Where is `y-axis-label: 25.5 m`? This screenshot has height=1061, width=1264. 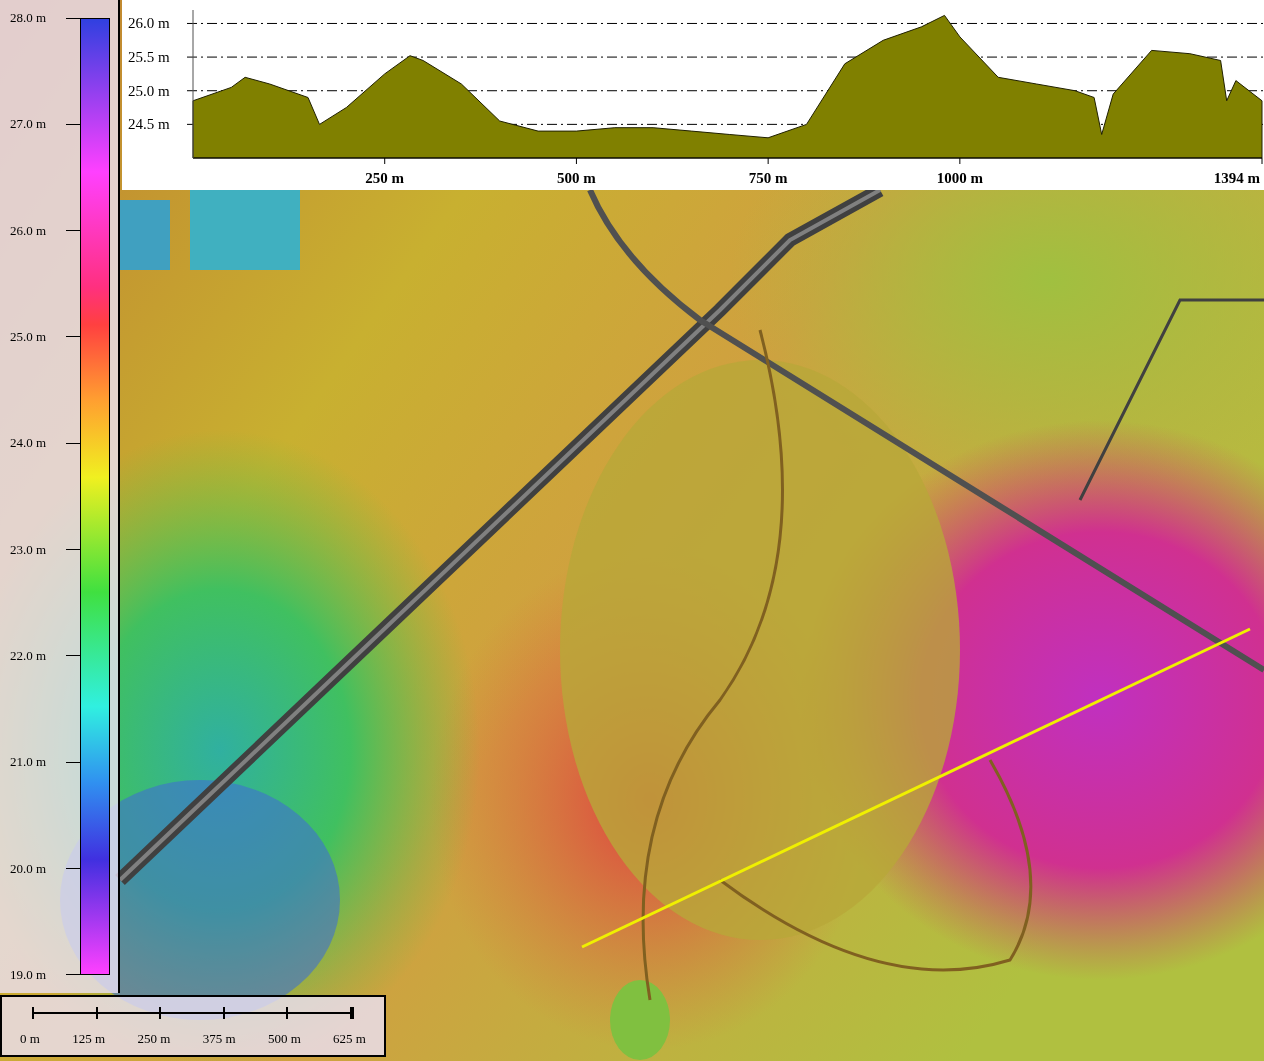
y-axis-label: 25.5 m is located at coordinates (149, 57).